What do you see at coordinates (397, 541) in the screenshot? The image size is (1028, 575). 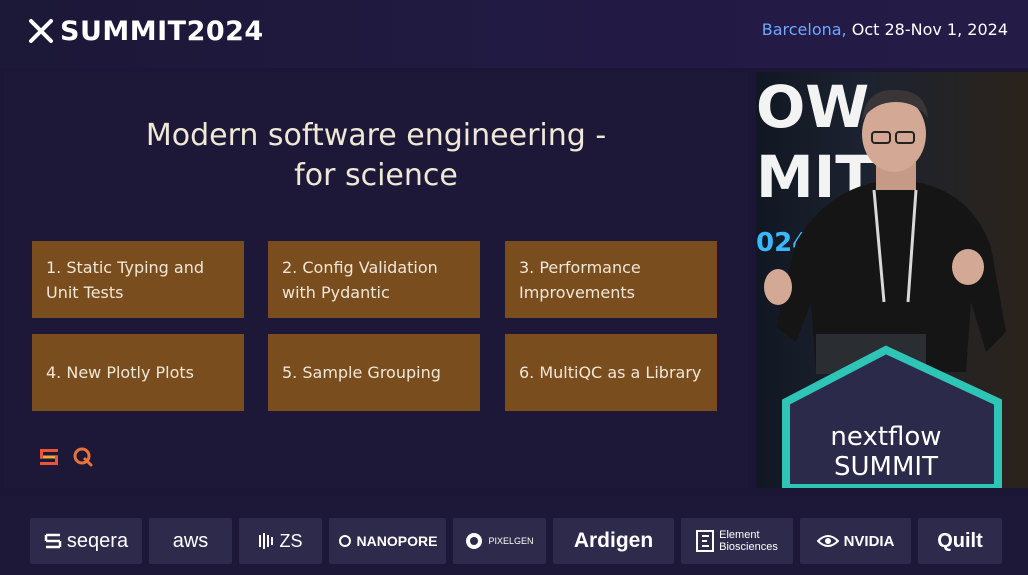 I see `sponsor-name: NANOPORE` at bounding box center [397, 541].